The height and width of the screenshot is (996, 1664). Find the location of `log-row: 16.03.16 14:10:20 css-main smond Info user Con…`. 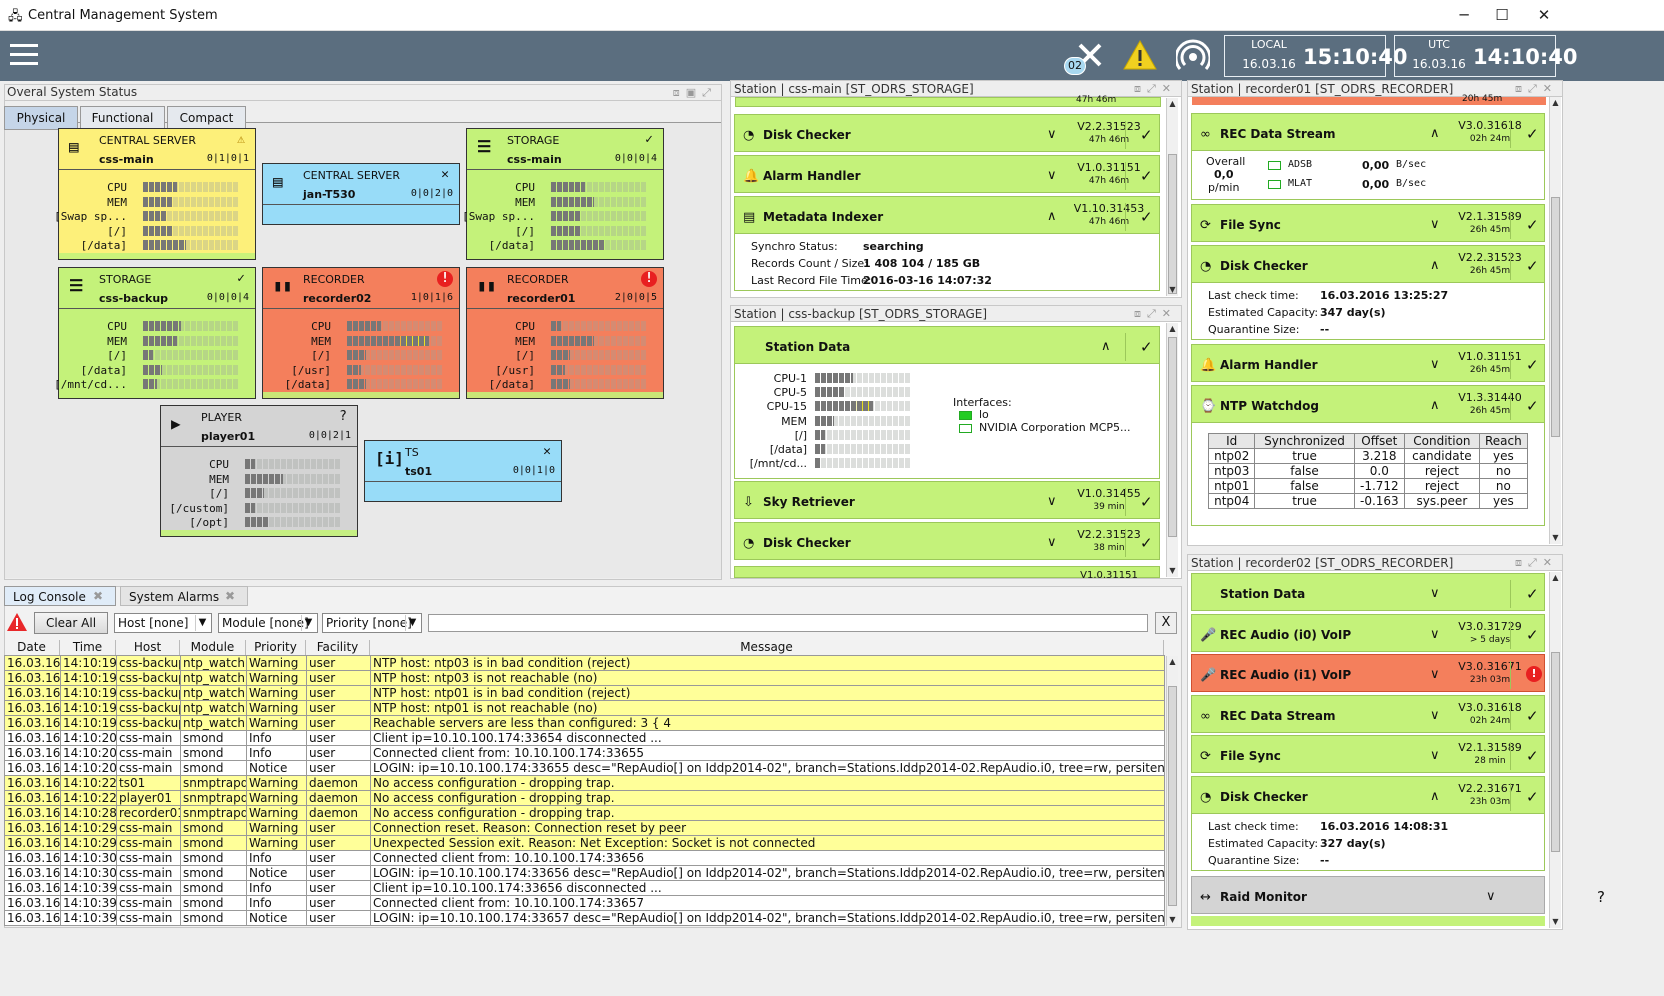

log-row: 16.03.16 14:10:20 css-main smond Info user Con… is located at coordinates (584, 753).